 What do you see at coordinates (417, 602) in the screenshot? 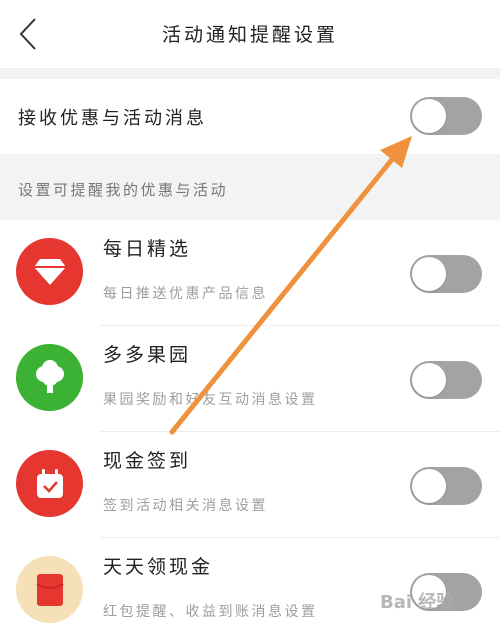
I see `watermark-text: Bai 经验` at bounding box center [417, 602].